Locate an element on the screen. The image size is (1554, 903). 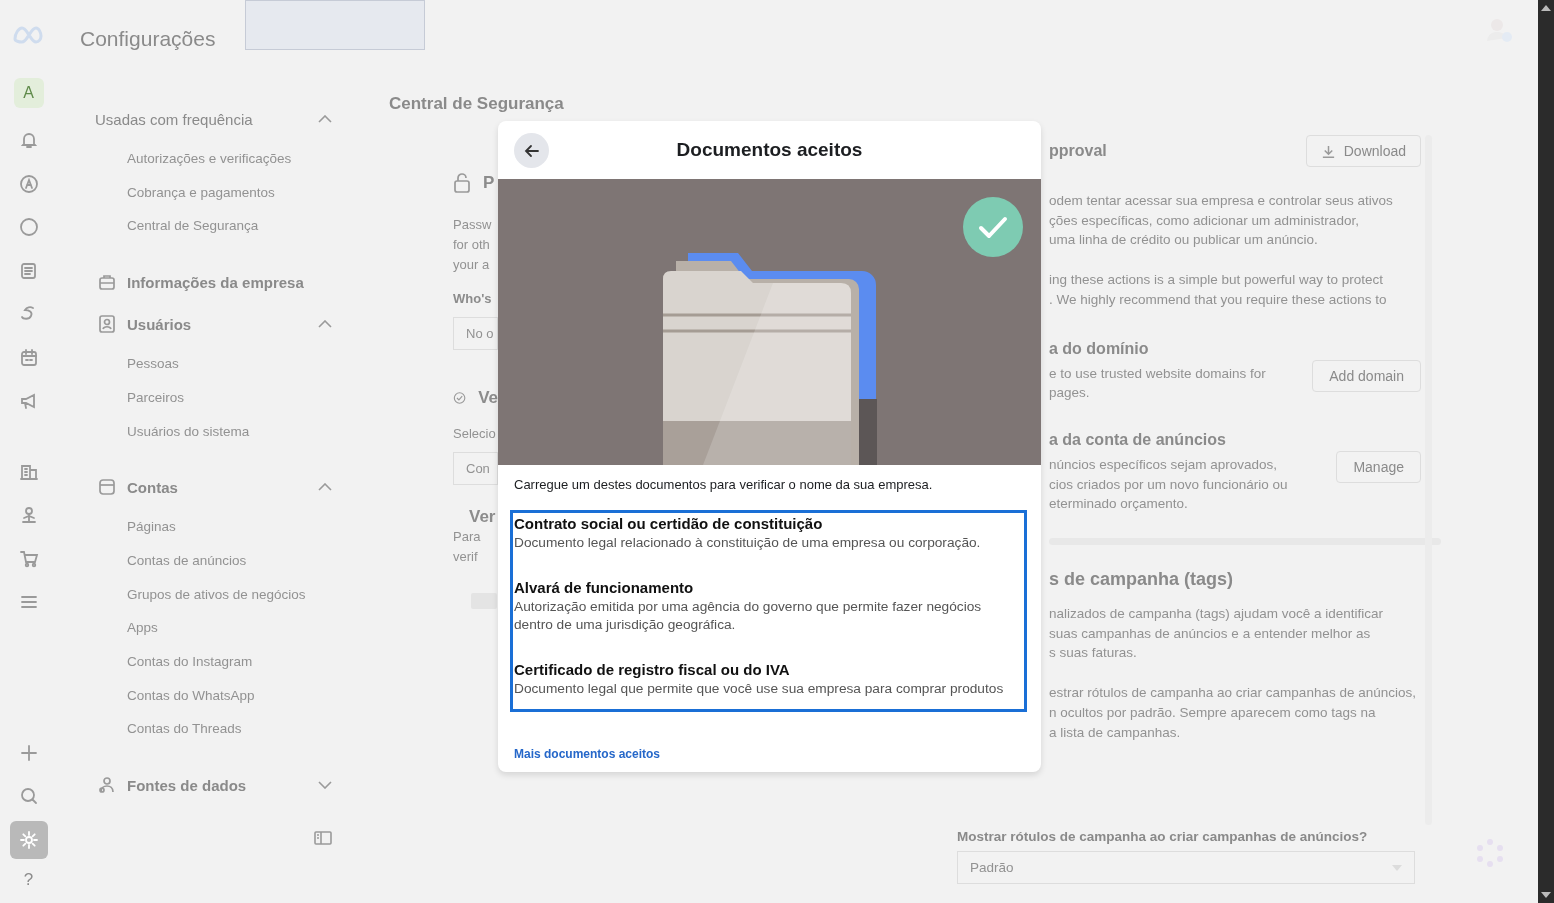
document-title: Alvará de funcionamento is located at coordinates (604, 588).